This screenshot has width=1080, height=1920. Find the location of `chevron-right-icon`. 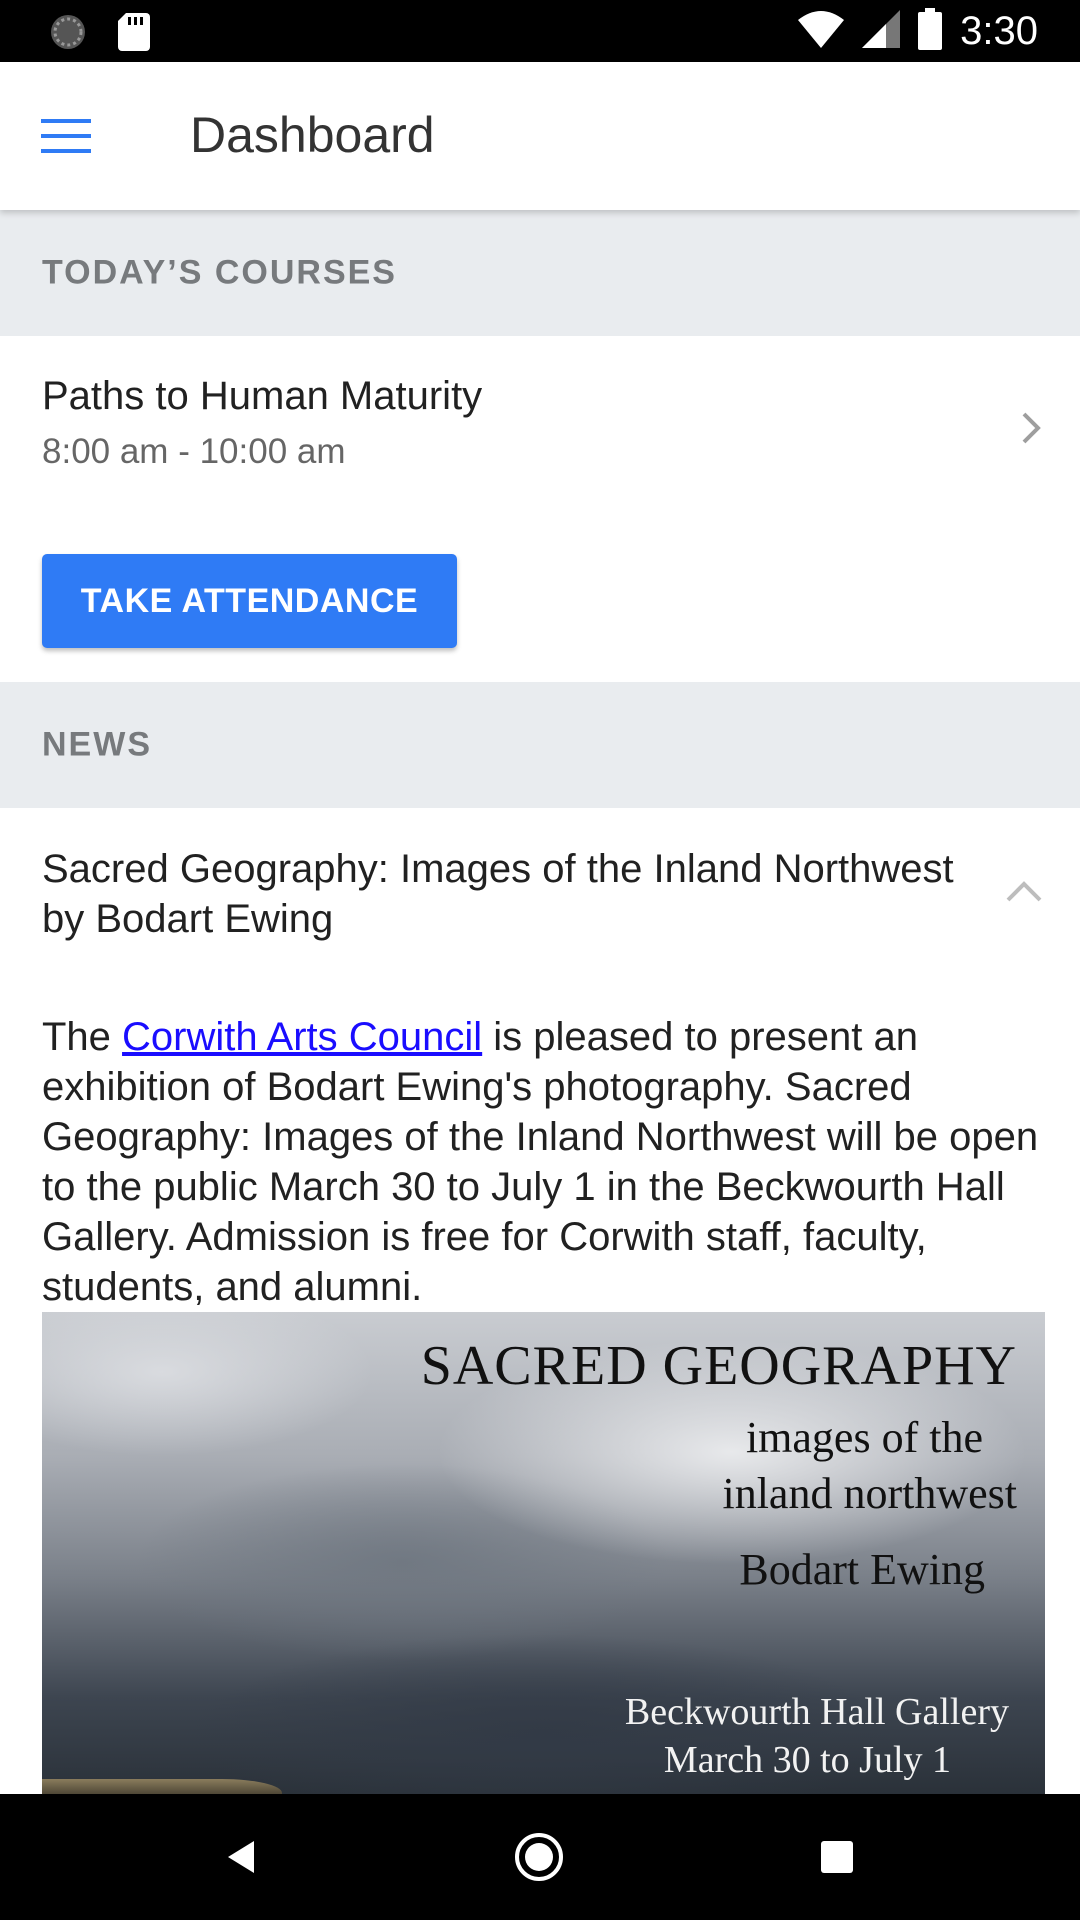

chevron-right-icon is located at coordinates (1030, 428).